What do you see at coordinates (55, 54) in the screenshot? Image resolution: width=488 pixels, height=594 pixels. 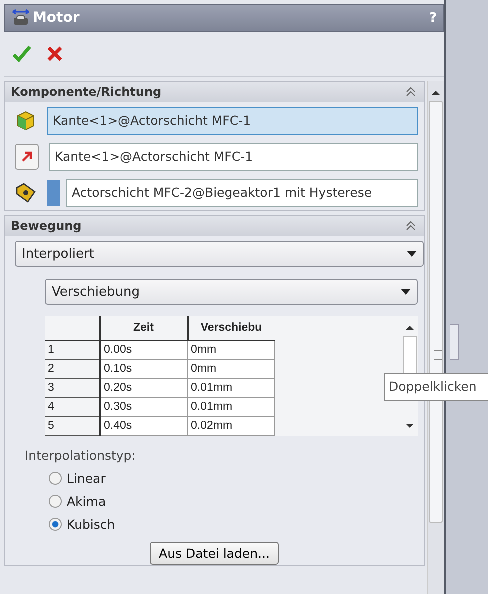 I see `close-icon` at bounding box center [55, 54].